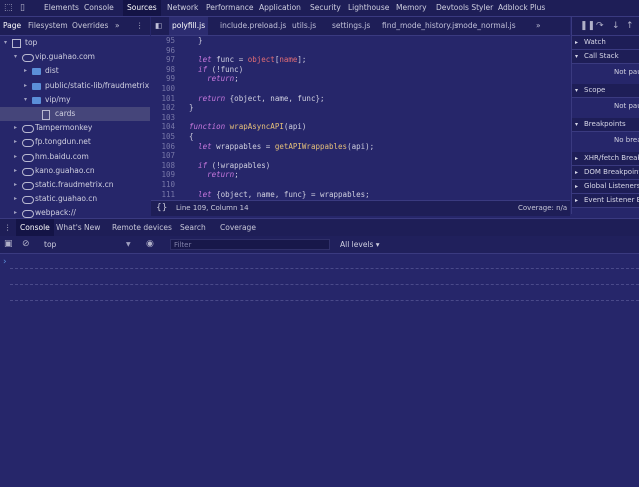  Describe the element at coordinates (238, 227) in the screenshot. I see `drawer-tab-coverage: Coverage` at that location.